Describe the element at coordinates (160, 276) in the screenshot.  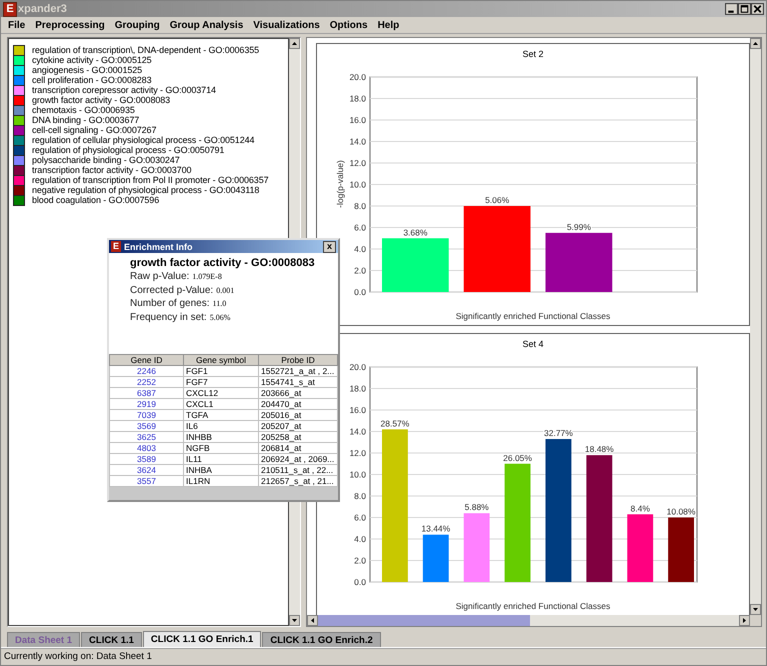
I see `field-label: Raw p-Value:` at that location.